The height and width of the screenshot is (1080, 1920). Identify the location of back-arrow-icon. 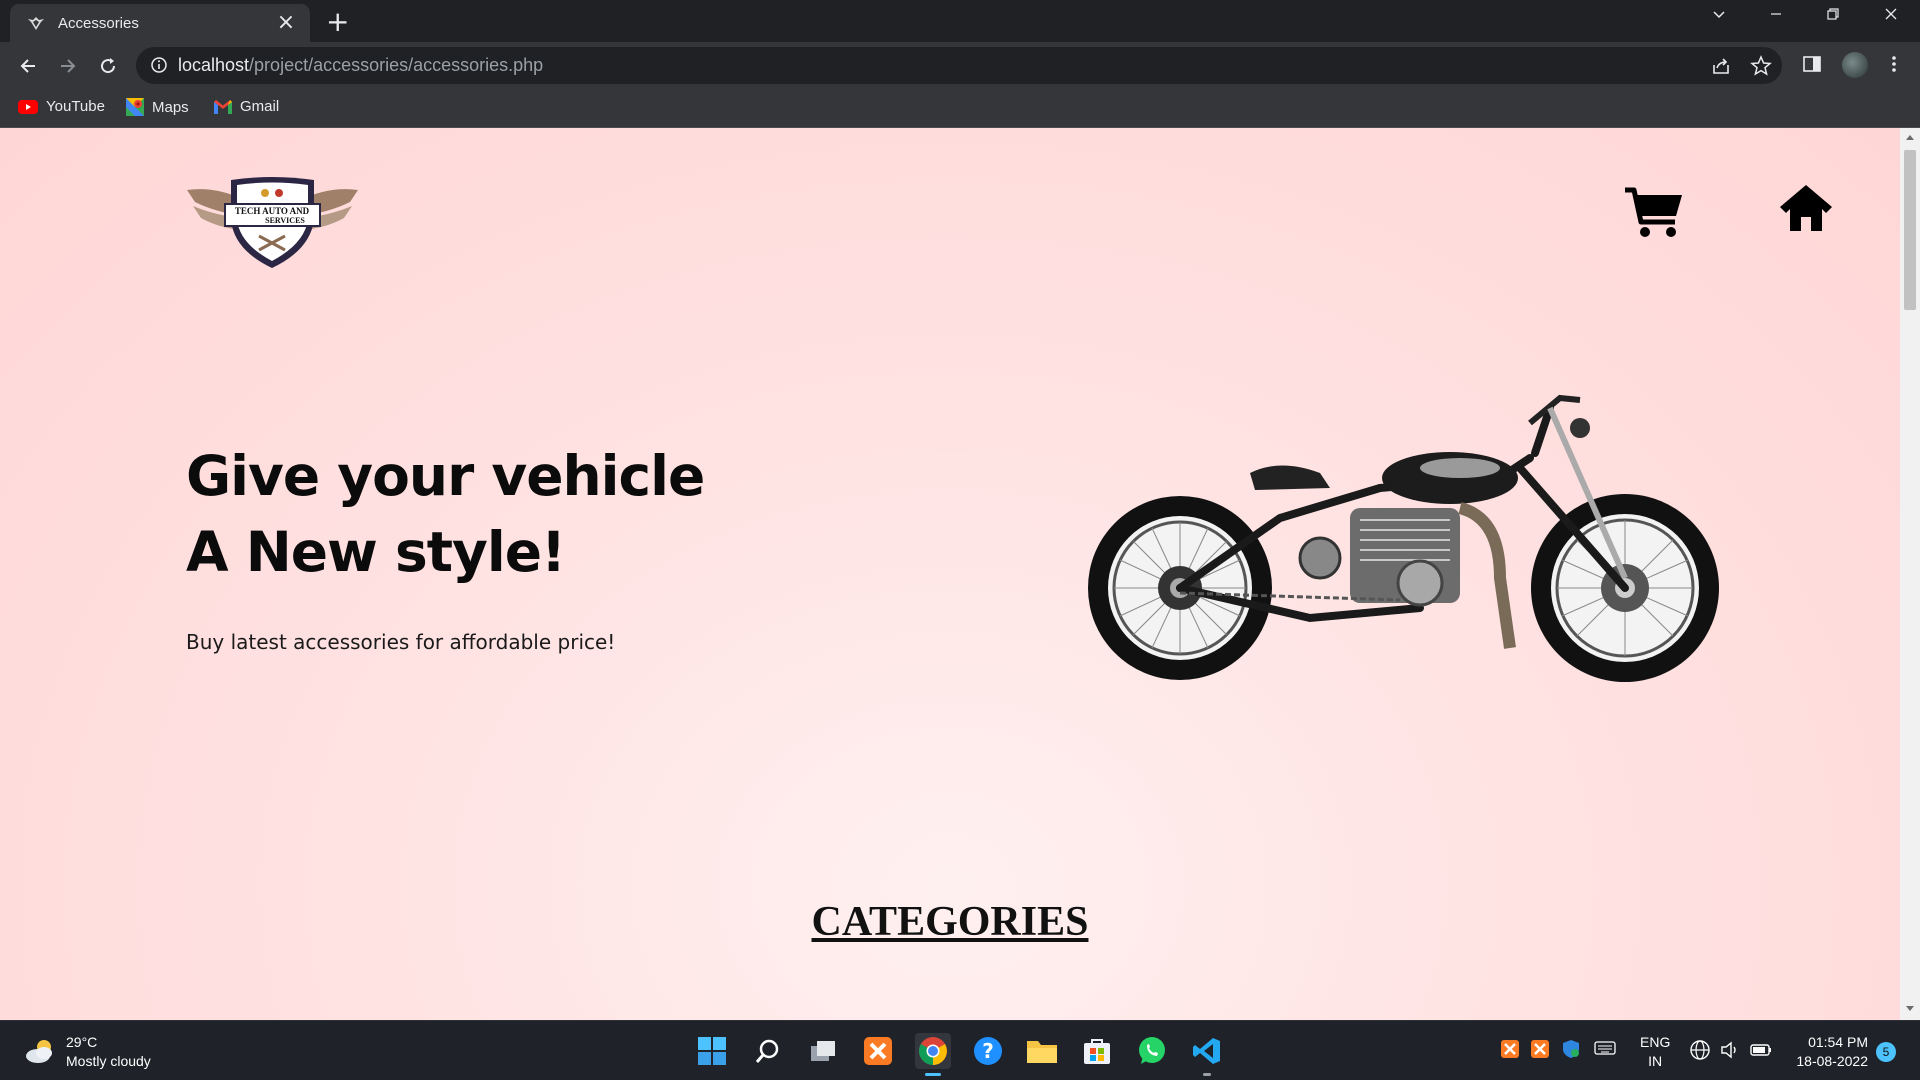
(27, 66).